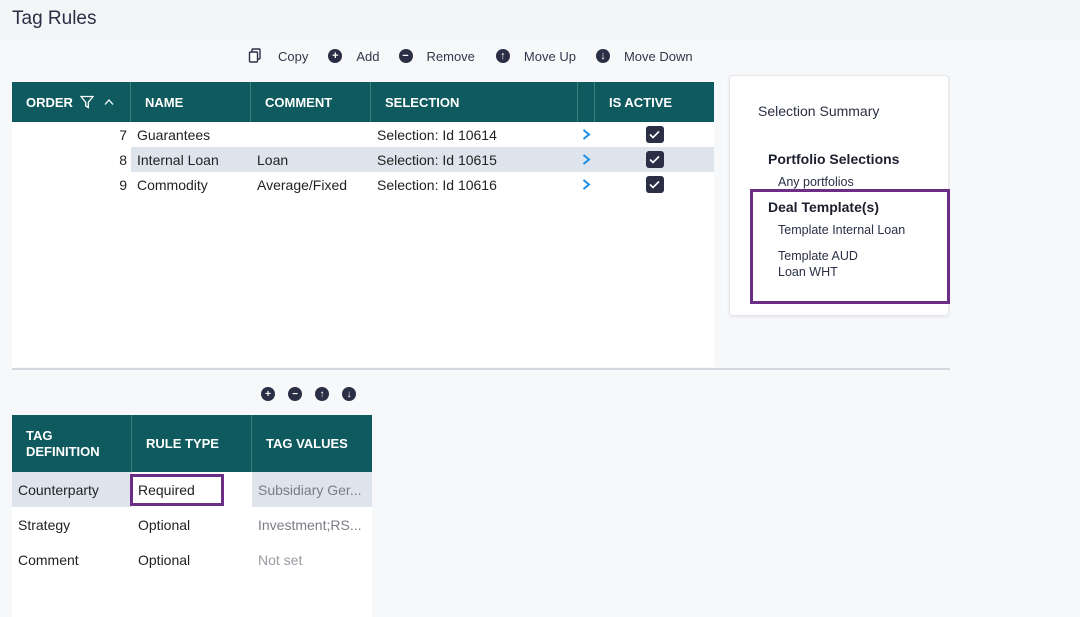  What do you see at coordinates (641, 102) in the screenshot?
I see `is-active-header-label: IS ACTIVE` at bounding box center [641, 102].